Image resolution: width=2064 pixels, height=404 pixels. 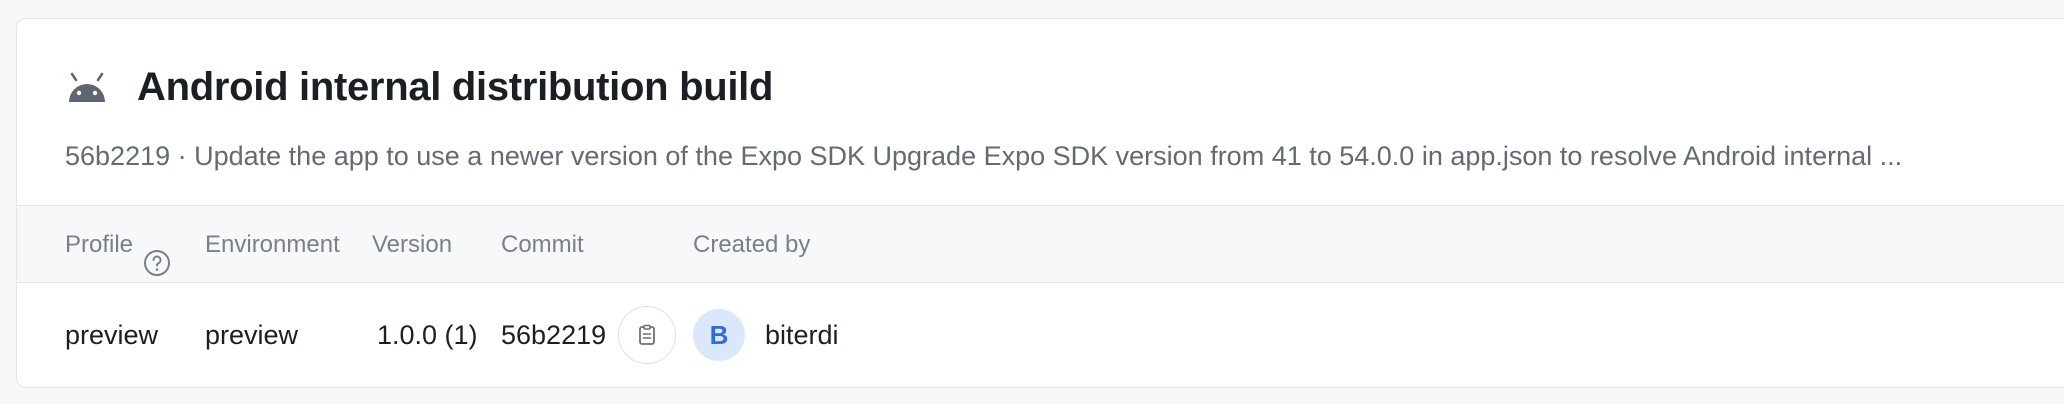 I want to click on android-icon, so click(x=87, y=88).